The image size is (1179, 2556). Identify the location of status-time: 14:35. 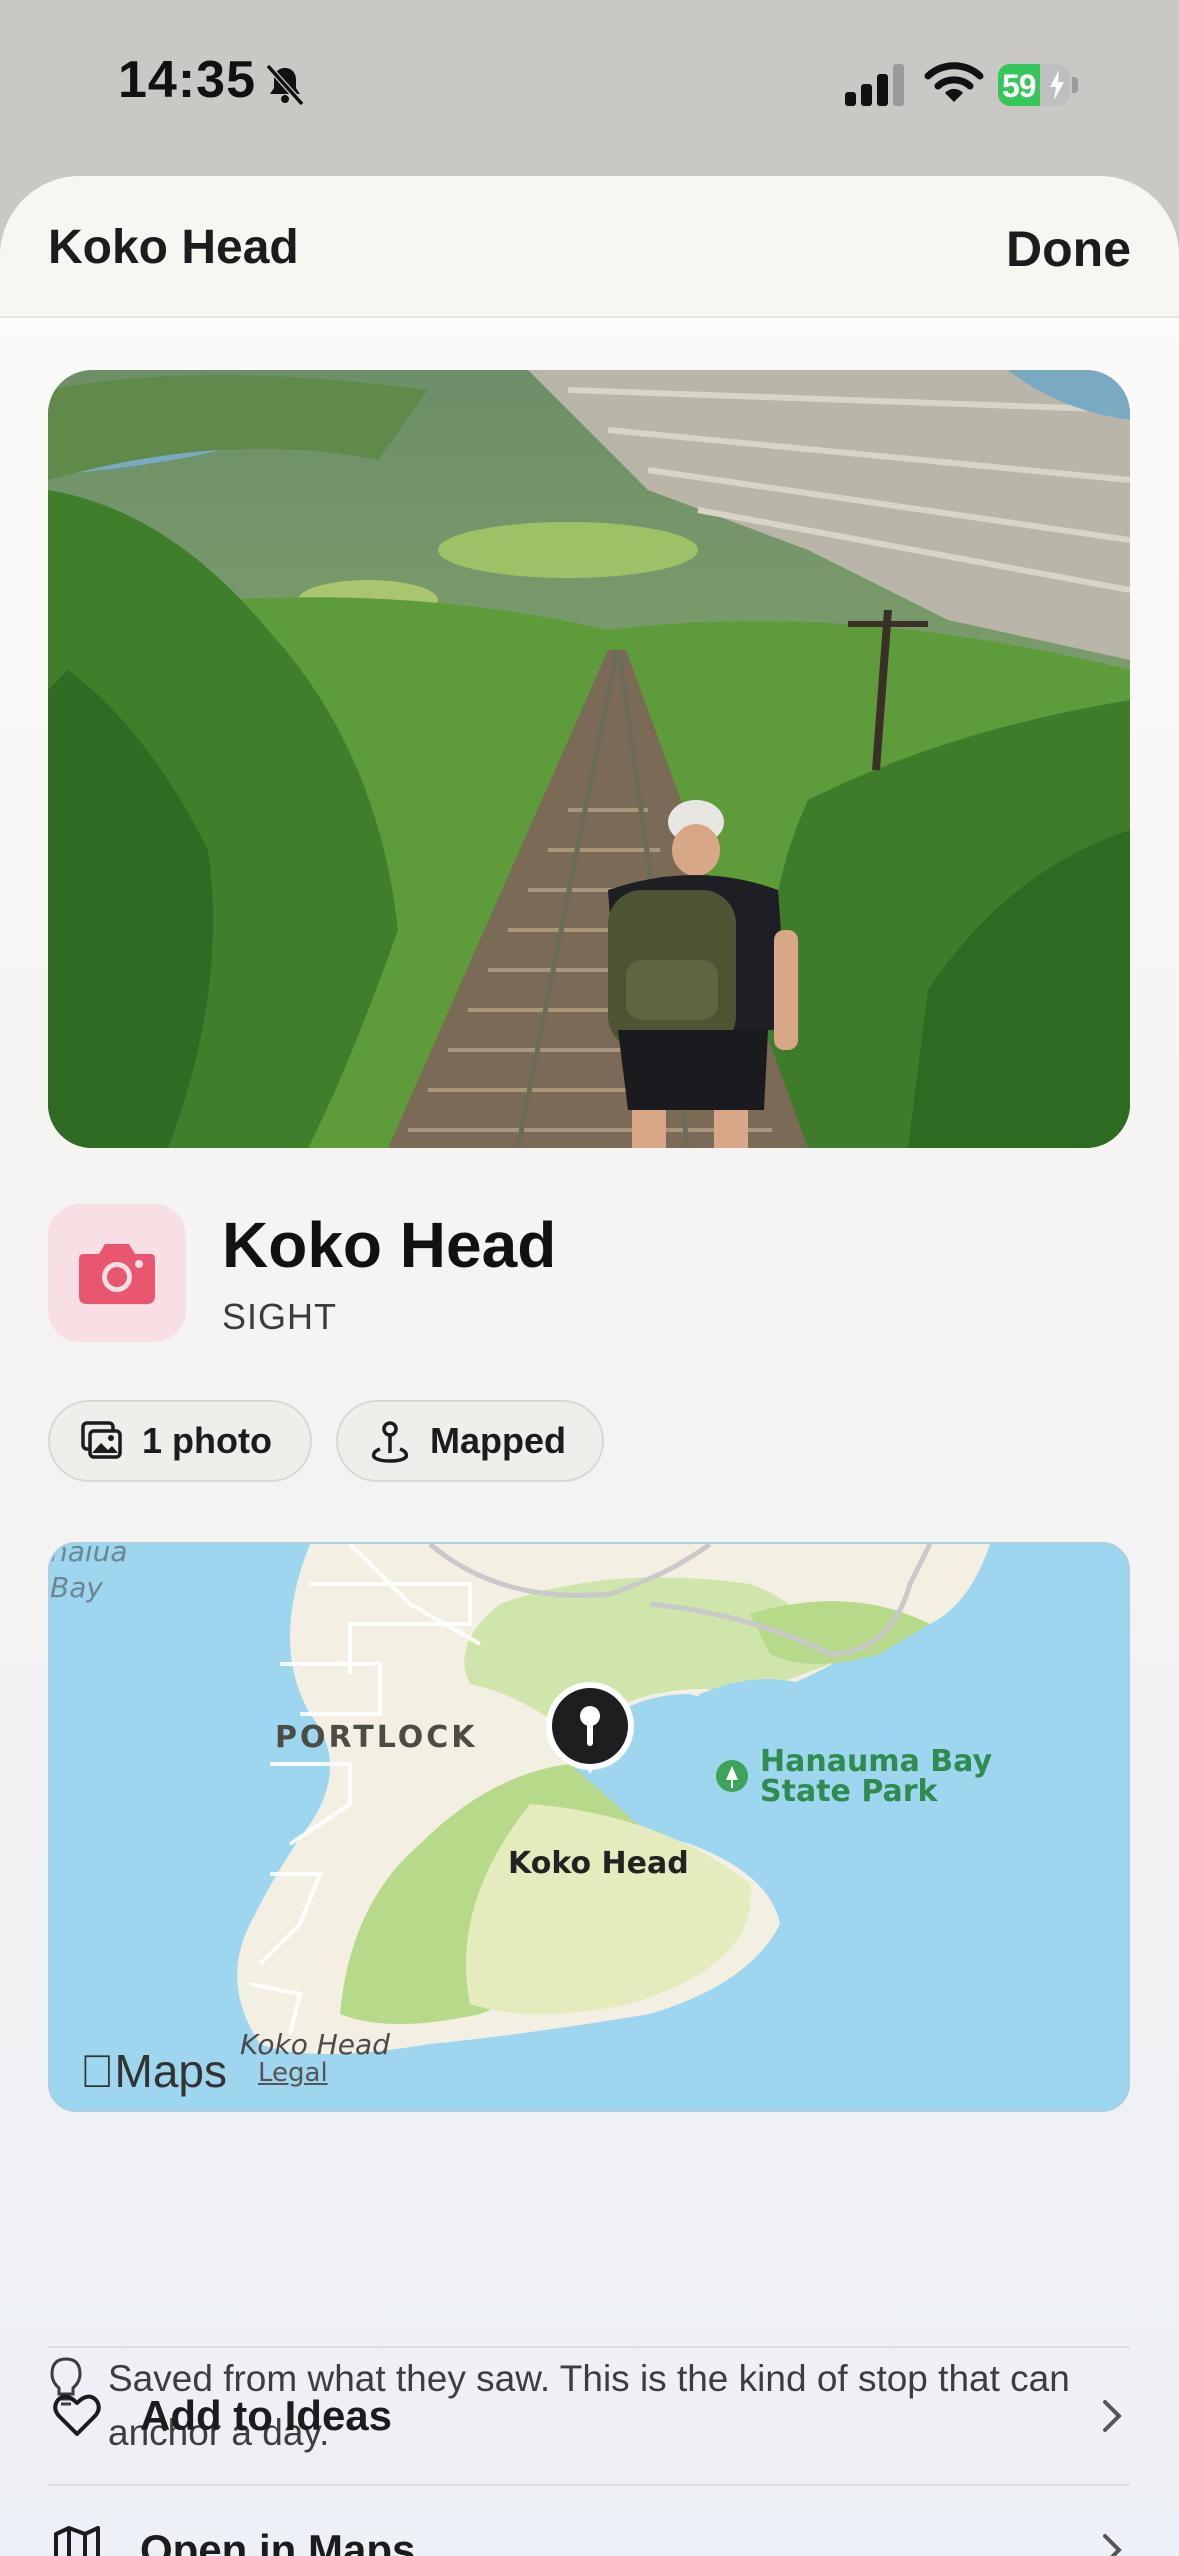
(187, 80).